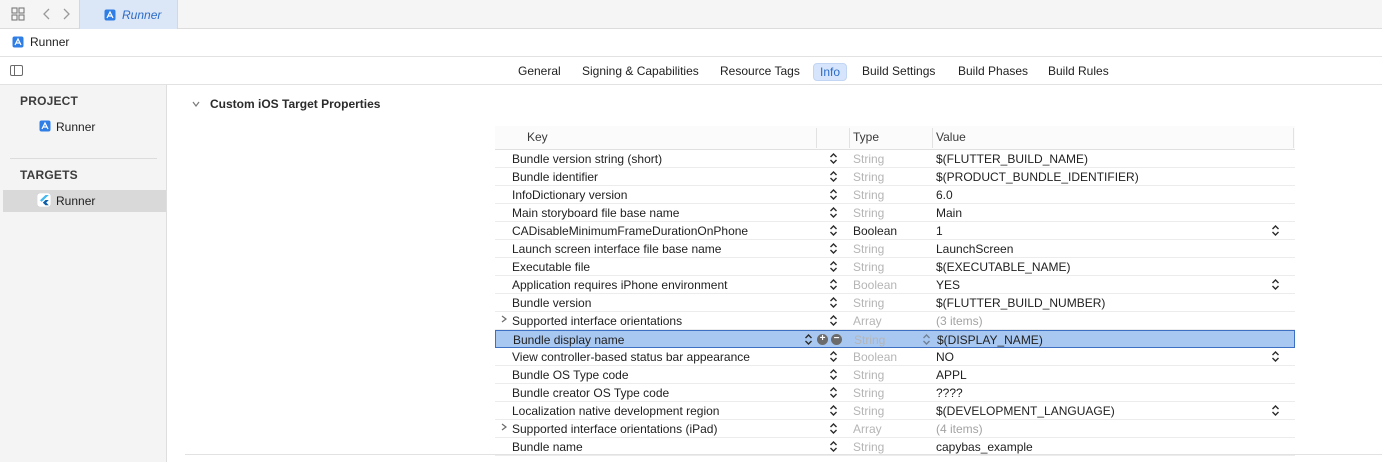 This screenshot has height=462, width=1382. I want to click on remove-row-button: −, so click(836, 339).